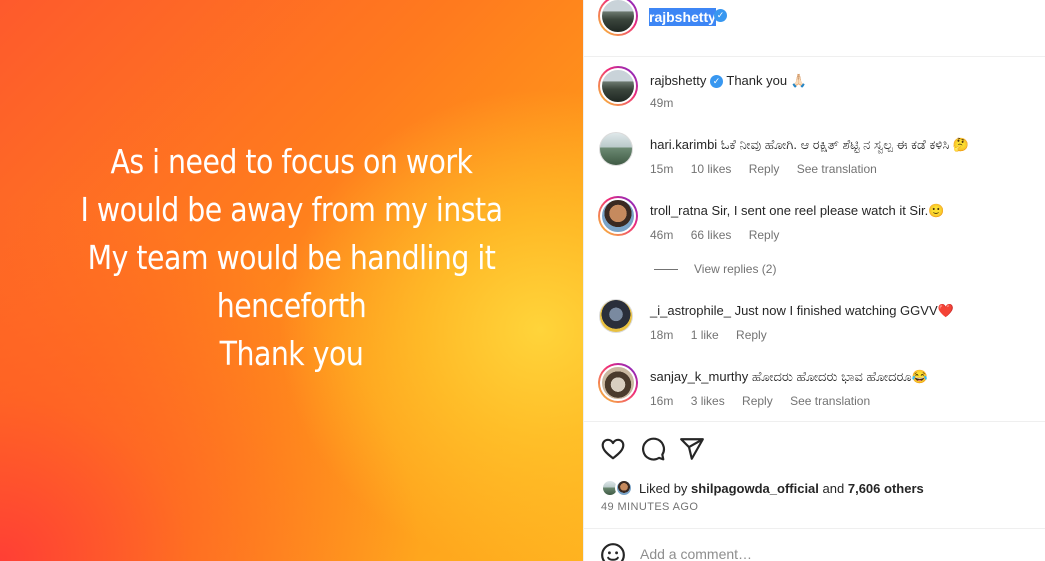 This screenshot has width=1045, height=561. What do you see at coordinates (735, 269) in the screenshot?
I see `view-replies-label: View replies (2)` at bounding box center [735, 269].